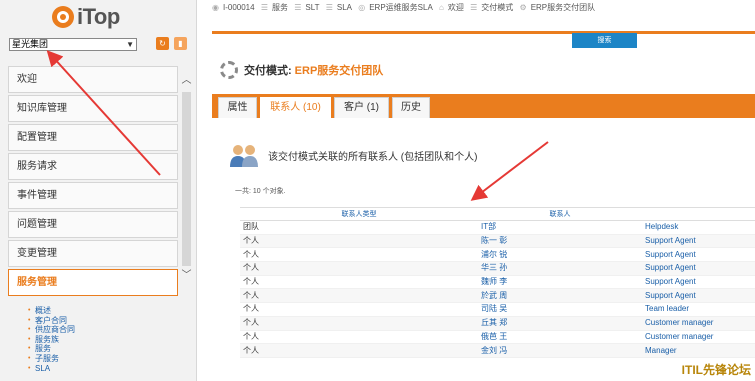 The width and height of the screenshot is (755, 381). I want to click on submenu-item: 概述, so click(51, 311).